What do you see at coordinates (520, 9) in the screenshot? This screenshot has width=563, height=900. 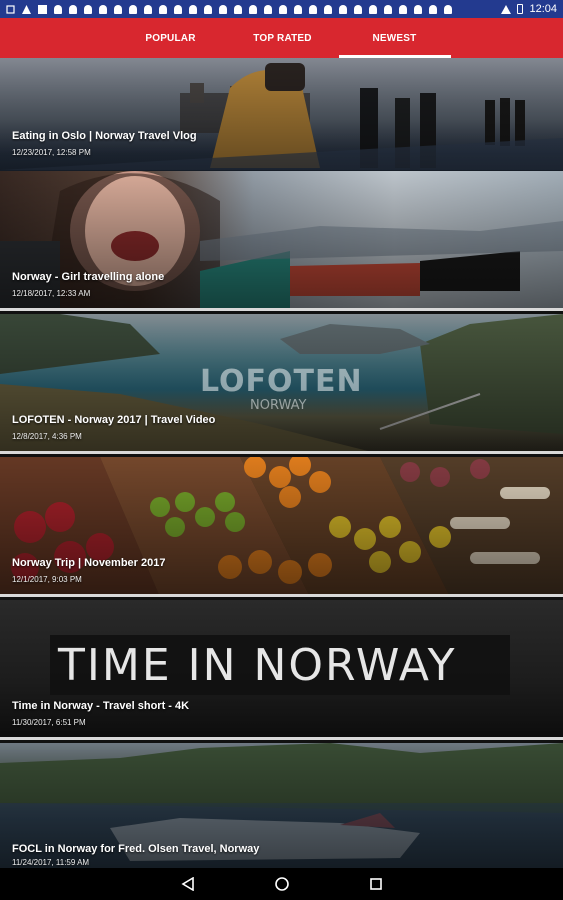 I see `battery-icon` at bounding box center [520, 9].